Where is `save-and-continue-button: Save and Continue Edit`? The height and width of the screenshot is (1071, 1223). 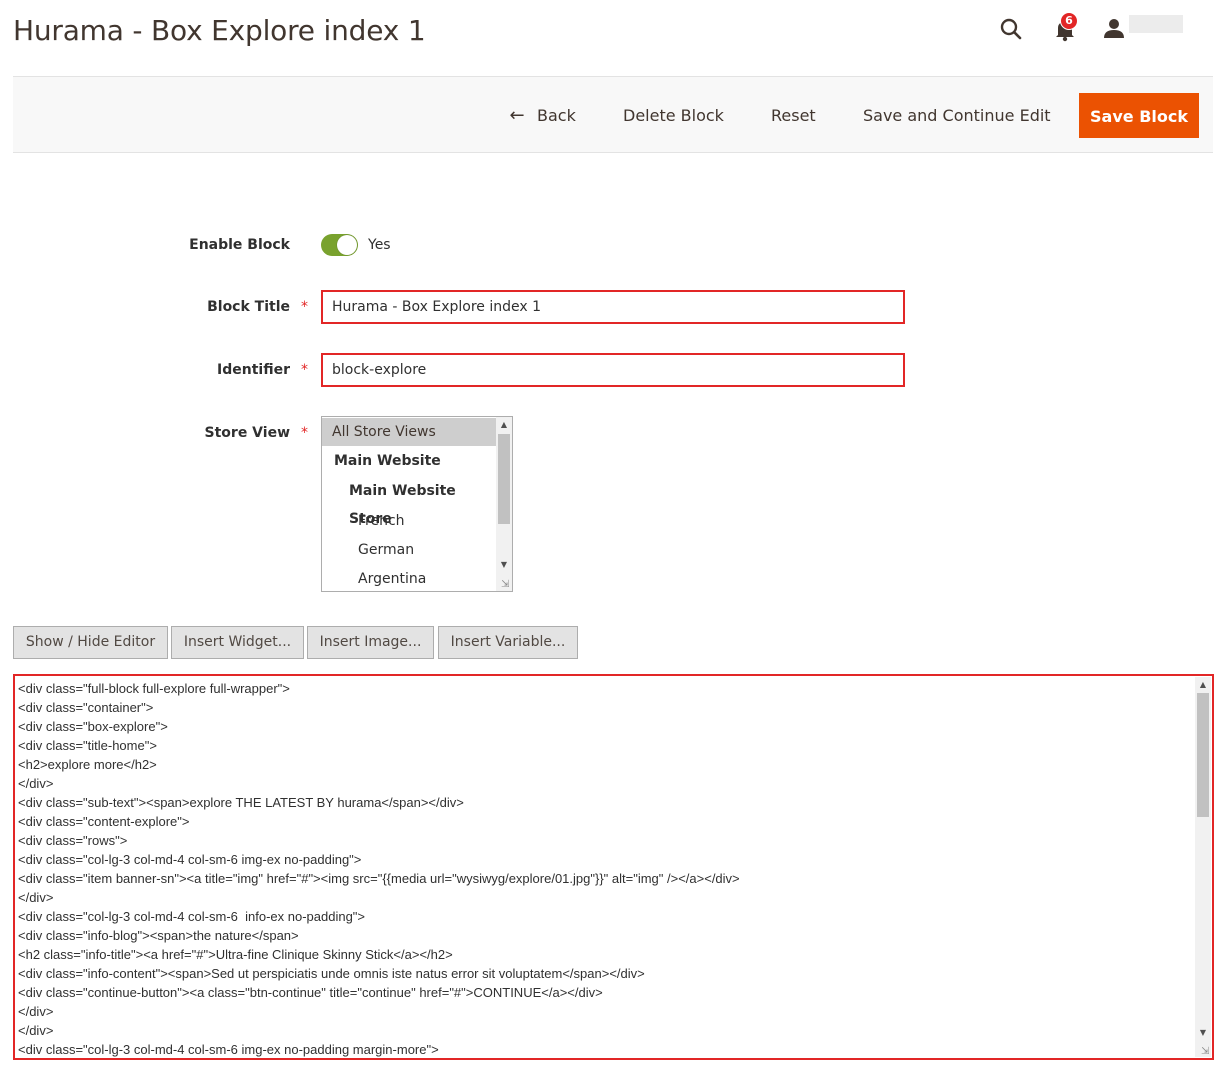
save-and-continue-button: Save and Continue Edit is located at coordinates (957, 115).